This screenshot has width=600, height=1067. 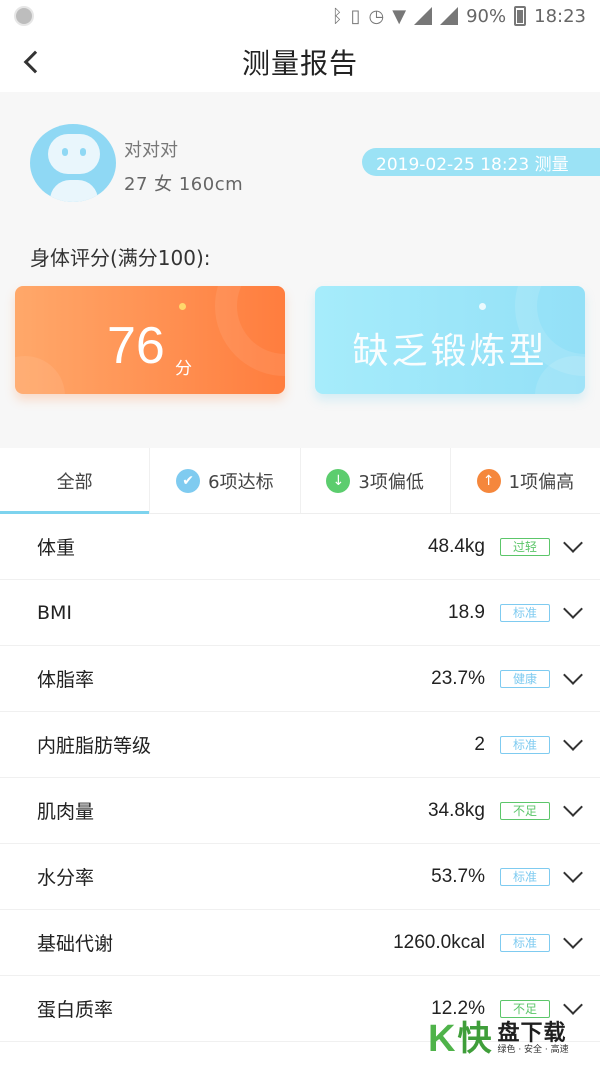 I want to click on vibrate-icon: ▯, so click(x=355, y=16).